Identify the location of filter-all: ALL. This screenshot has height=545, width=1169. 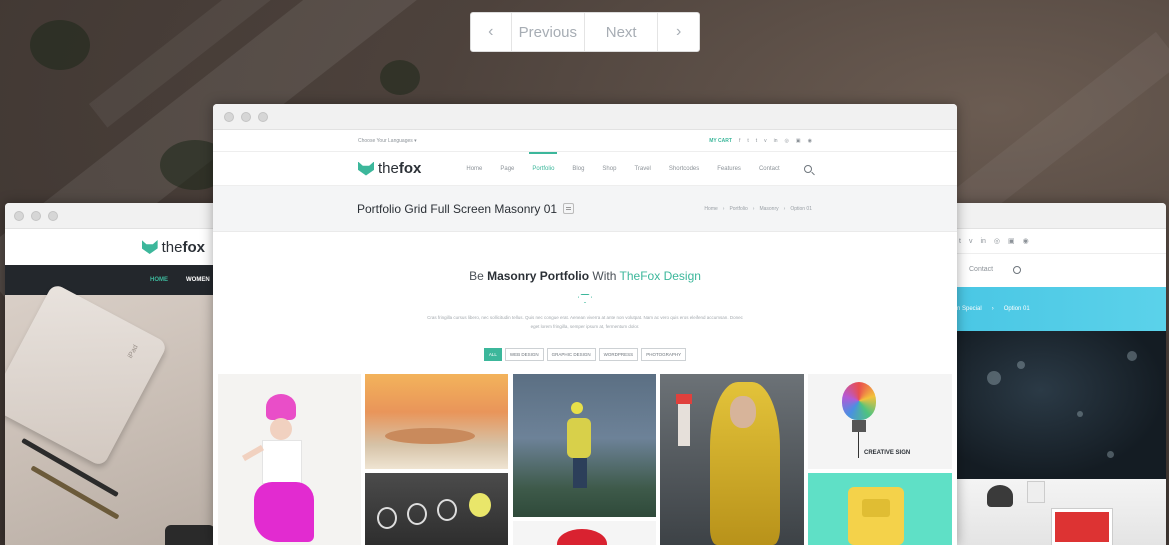
(492, 354).